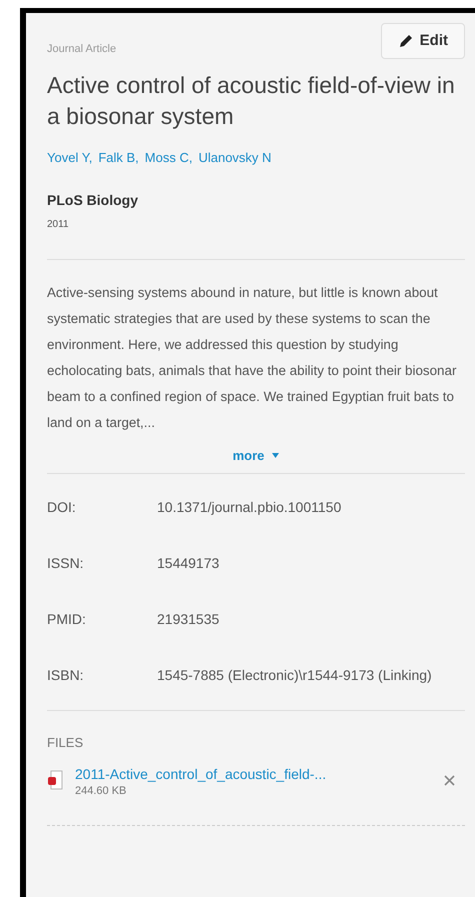 The image size is (475, 897). I want to click on field-value: 21931535, so click(188, 619).